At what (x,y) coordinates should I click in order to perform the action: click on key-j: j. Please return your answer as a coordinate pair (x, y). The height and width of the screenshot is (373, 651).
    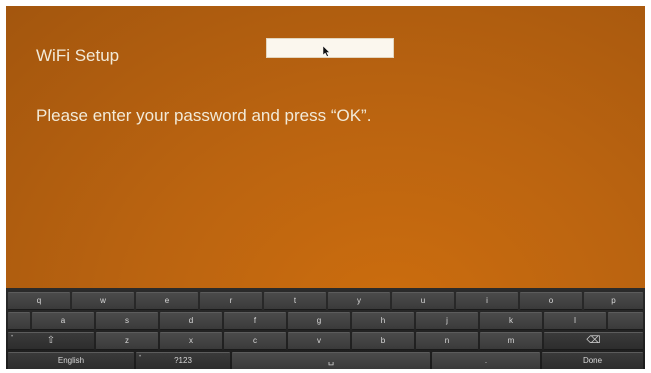
    Looking at the image, I should click on (447, 321).